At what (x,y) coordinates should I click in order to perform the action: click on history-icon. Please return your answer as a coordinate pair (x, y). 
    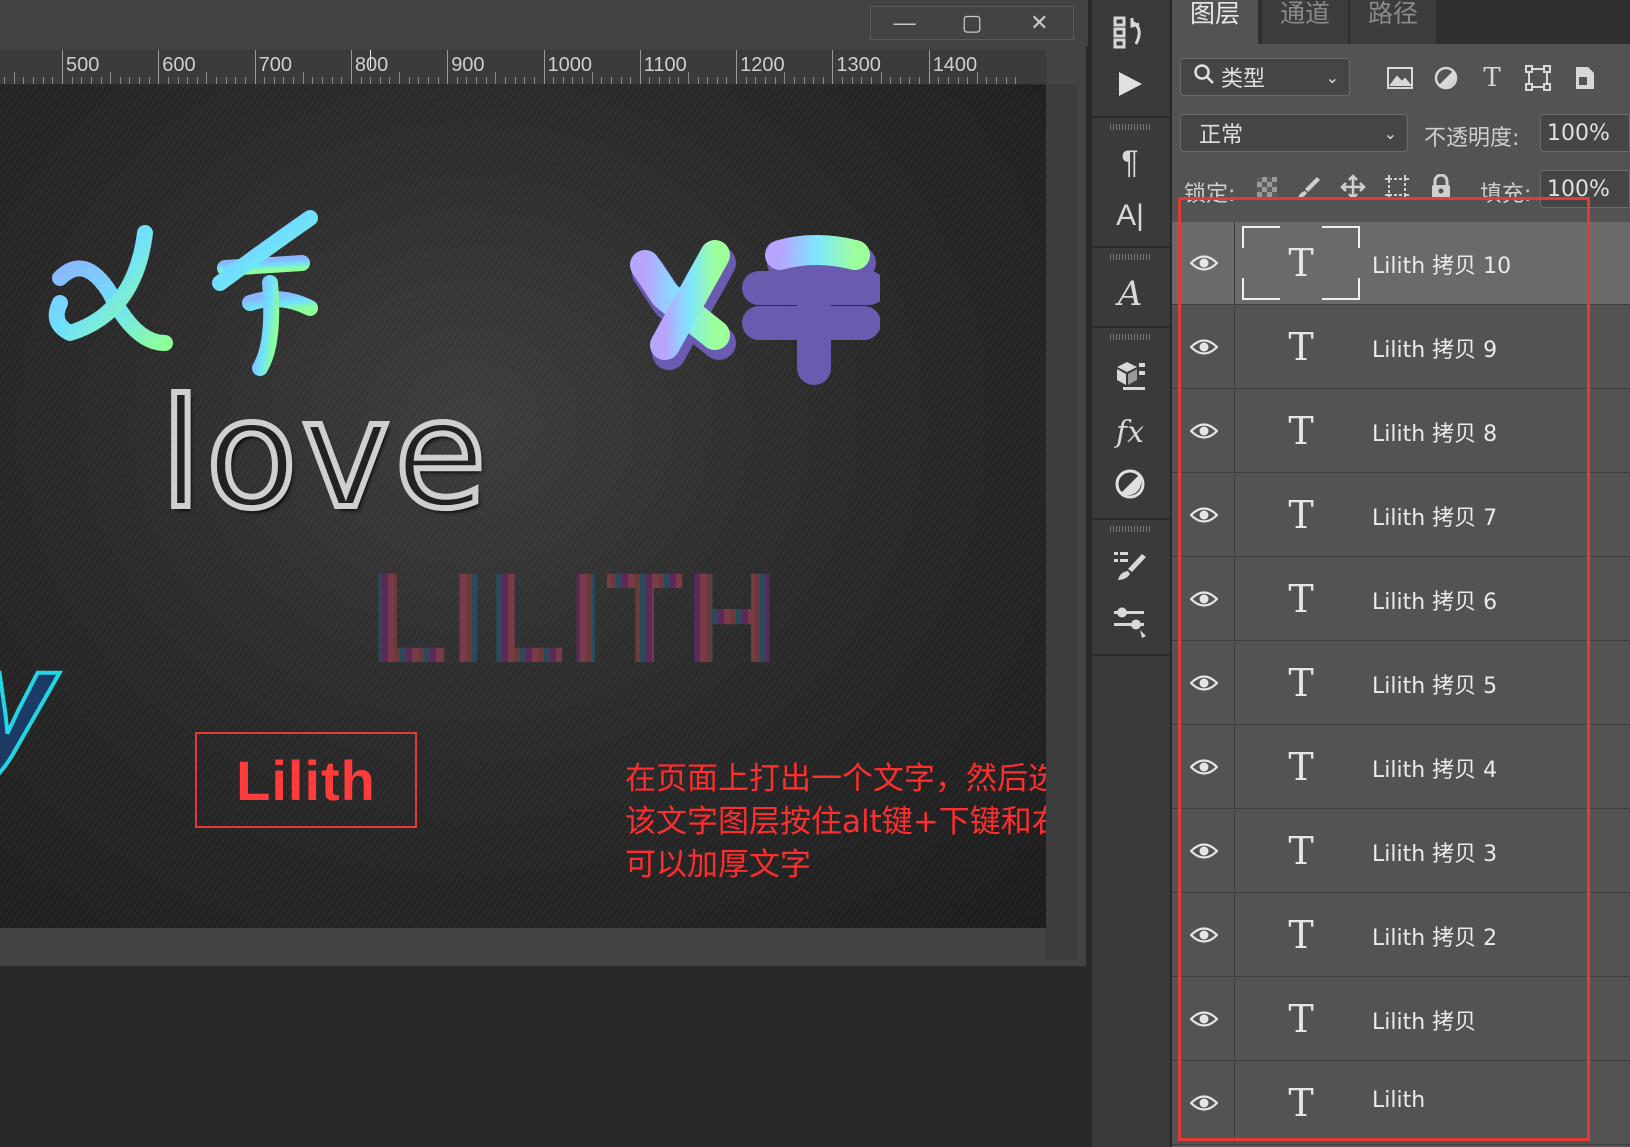
    Looking at the image, I should click on (1130, 32).